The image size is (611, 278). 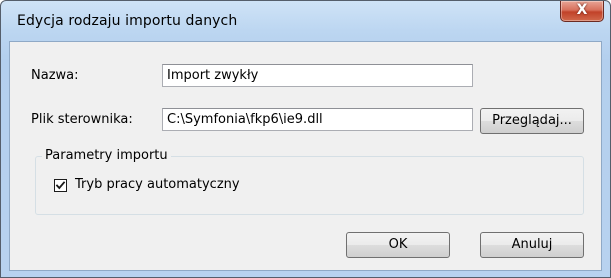 I want to click on name-field: Import zwykły, so click(x=317, y=75).